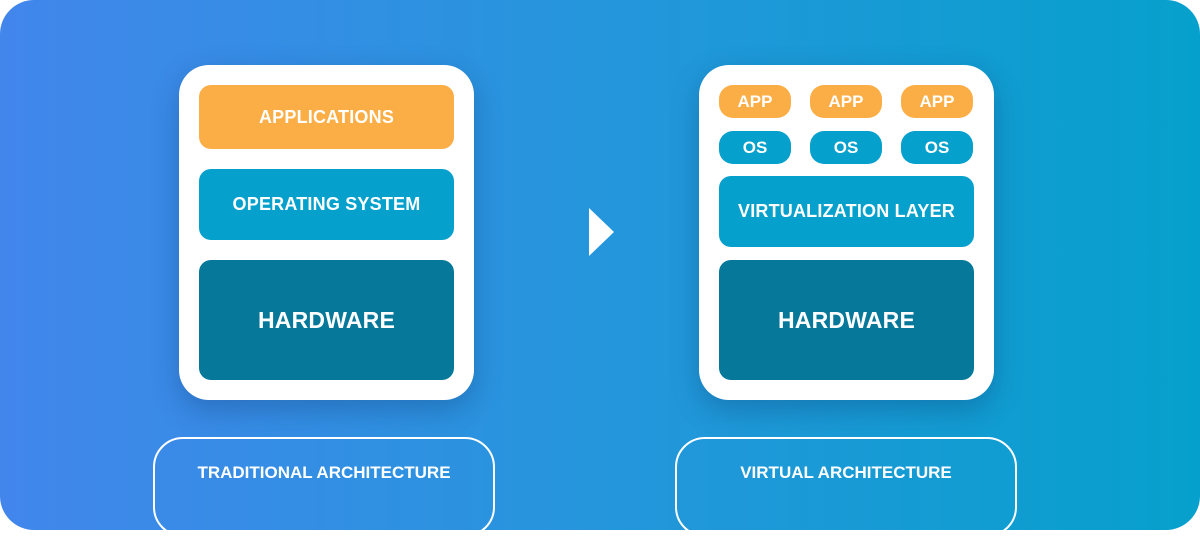 This screenshot has width=1200, height=537. I want to click on virtual-architecture-label: VIRTUAL ARCHITECTURE, so click(846, 487).